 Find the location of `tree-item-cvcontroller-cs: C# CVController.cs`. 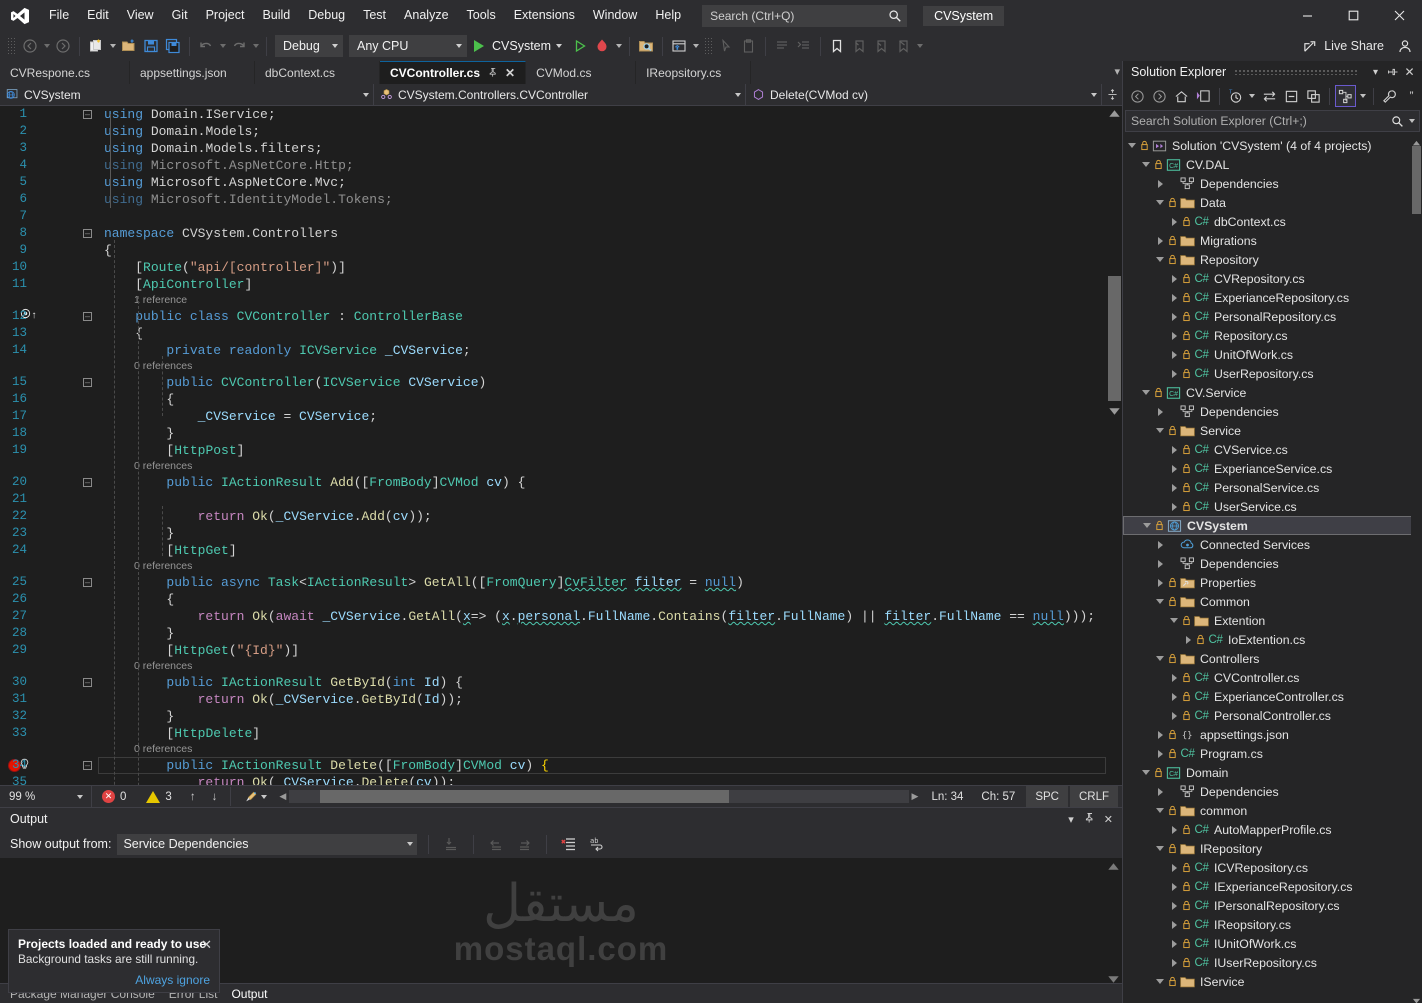

tree-item-cvcontroller-cs: C# CVController.cs is located at coordinates (1272, 677).